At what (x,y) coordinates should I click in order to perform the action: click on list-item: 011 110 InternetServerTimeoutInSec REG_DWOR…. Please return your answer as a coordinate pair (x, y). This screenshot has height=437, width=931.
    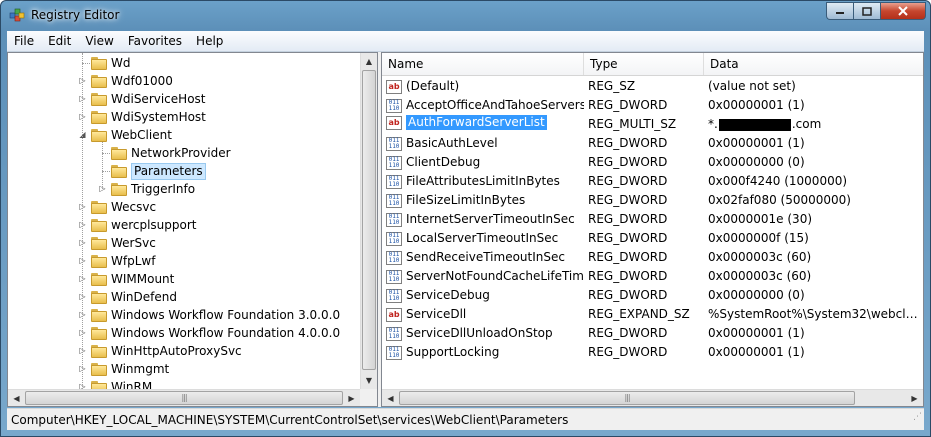
    Looking at the image, I should click on (652, 219).